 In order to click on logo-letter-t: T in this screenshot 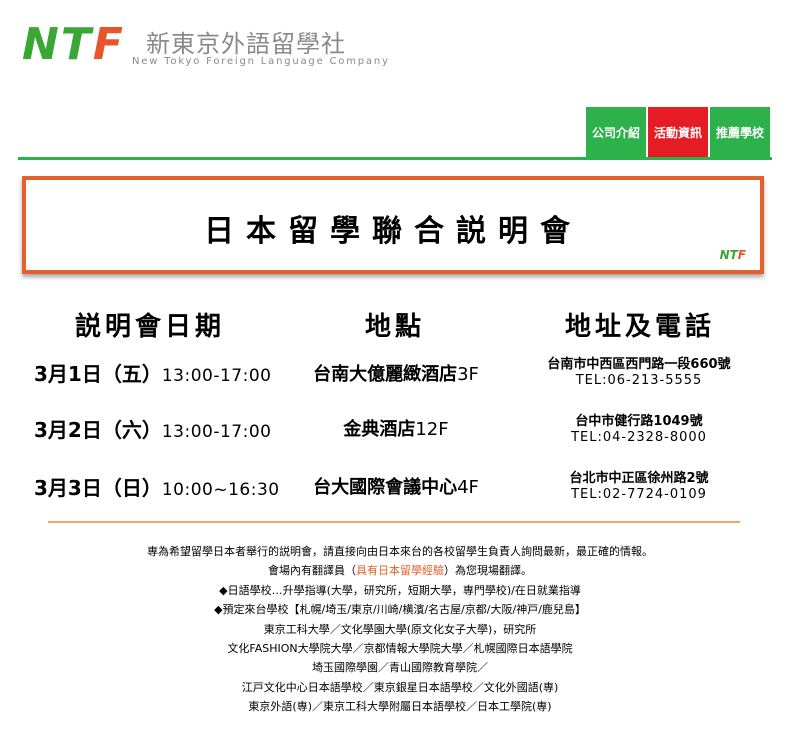, I will do `click(76, 44)`.